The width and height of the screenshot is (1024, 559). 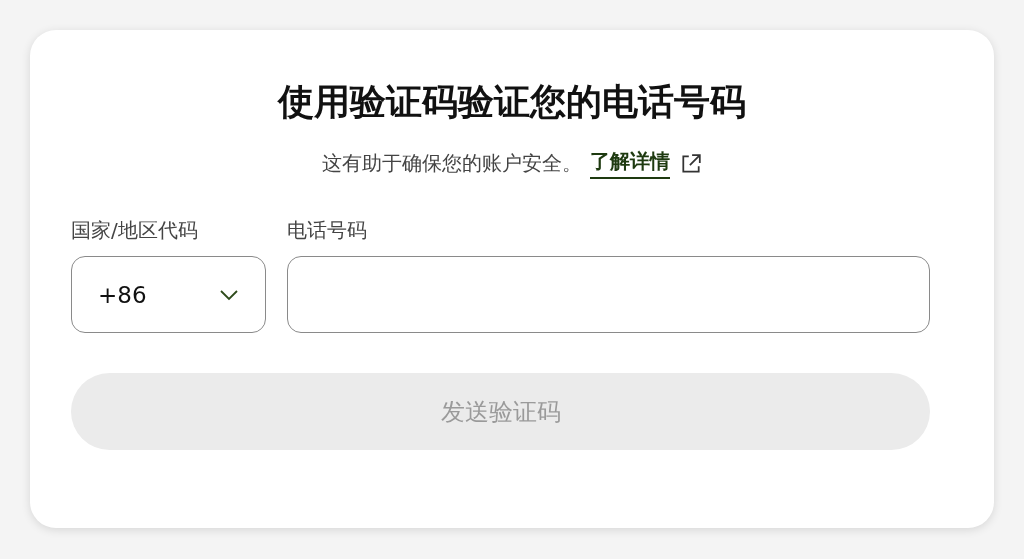 What do you see at coordinates (691, 163) in the screenshot?
I see `external-link-icon` at bounding box center [691, 163].